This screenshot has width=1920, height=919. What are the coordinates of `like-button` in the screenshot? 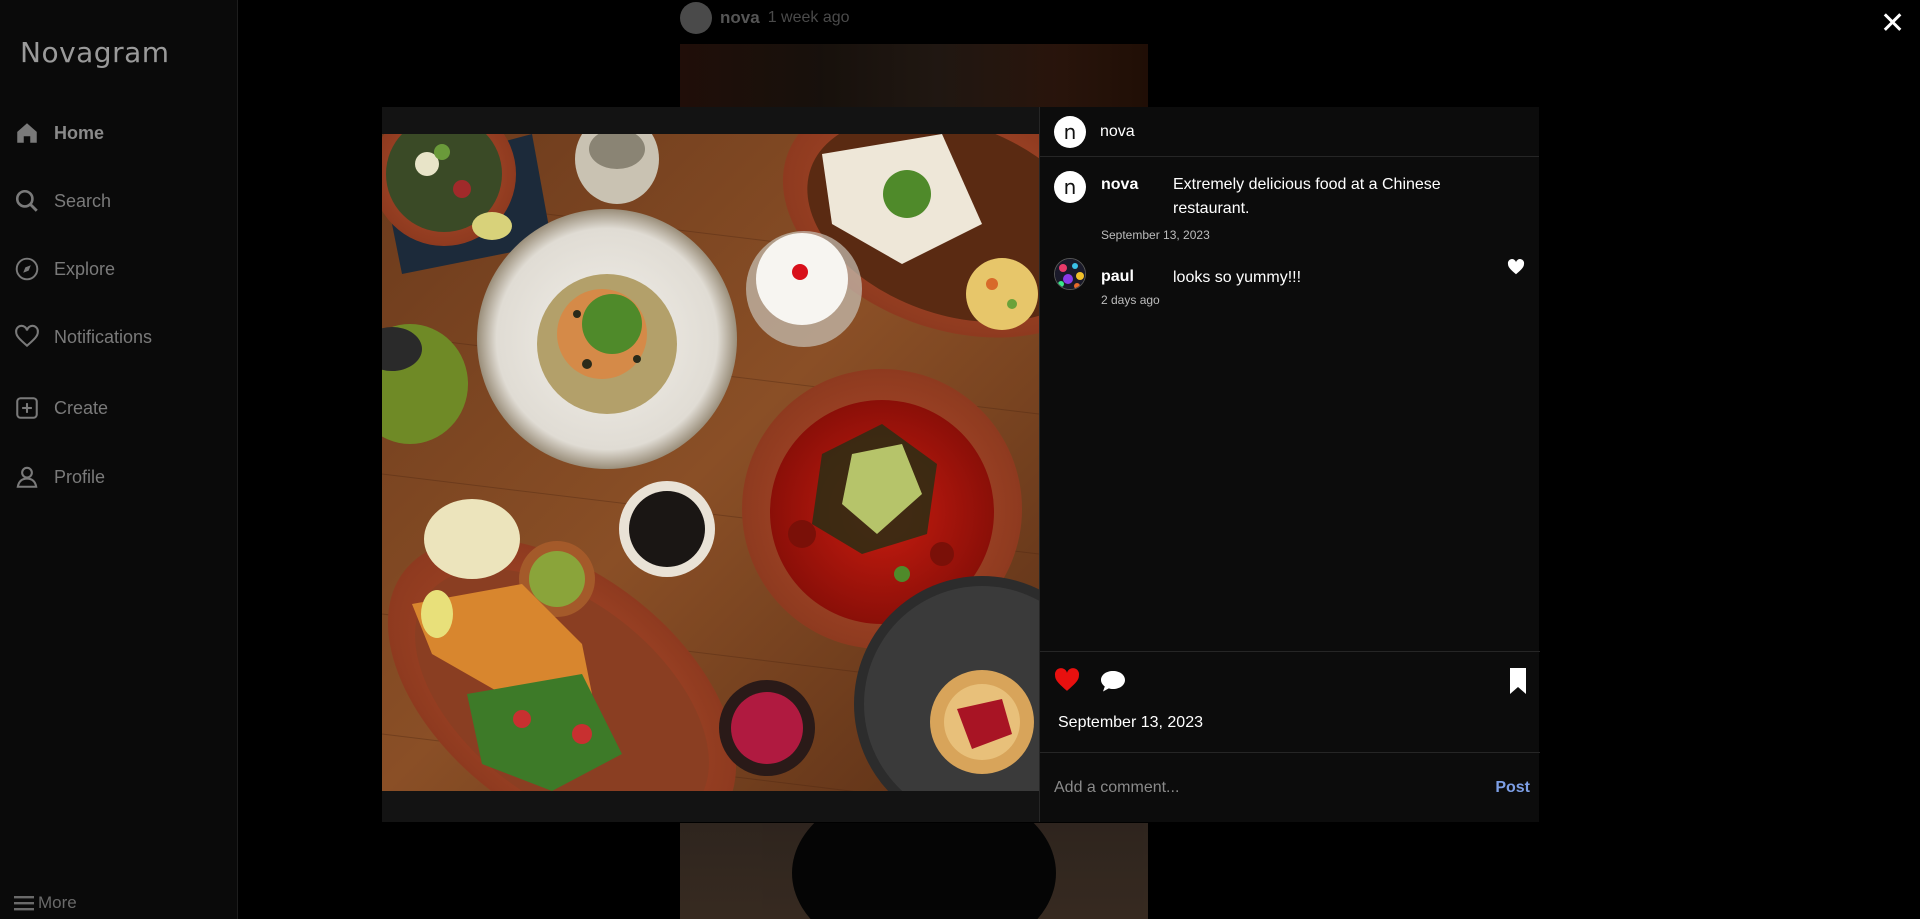 It's located at (1067, 682).